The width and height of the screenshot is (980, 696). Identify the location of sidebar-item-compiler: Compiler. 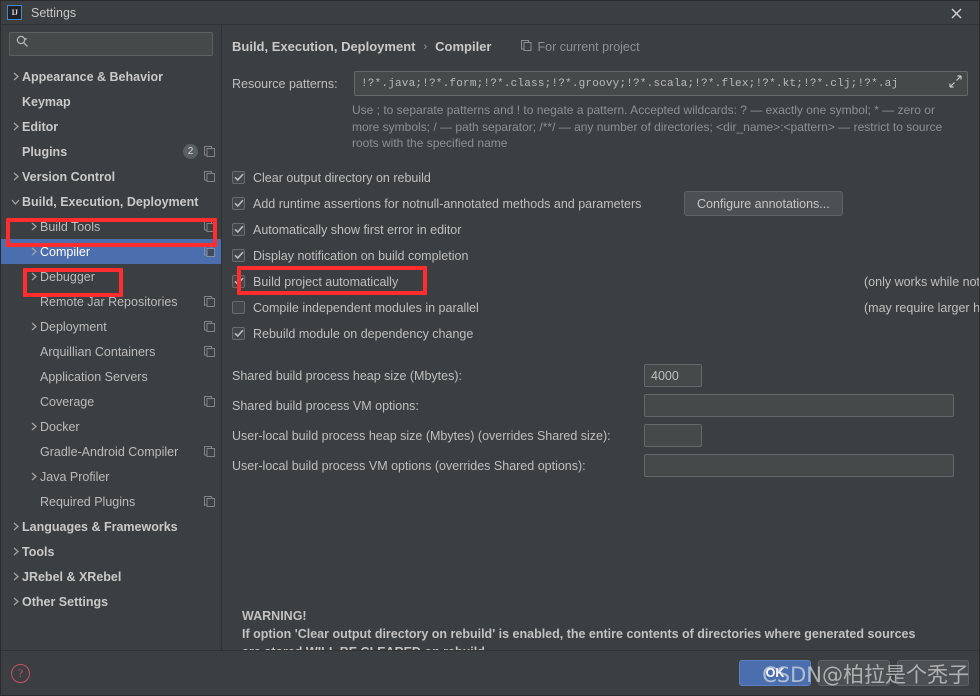
(111, 251).